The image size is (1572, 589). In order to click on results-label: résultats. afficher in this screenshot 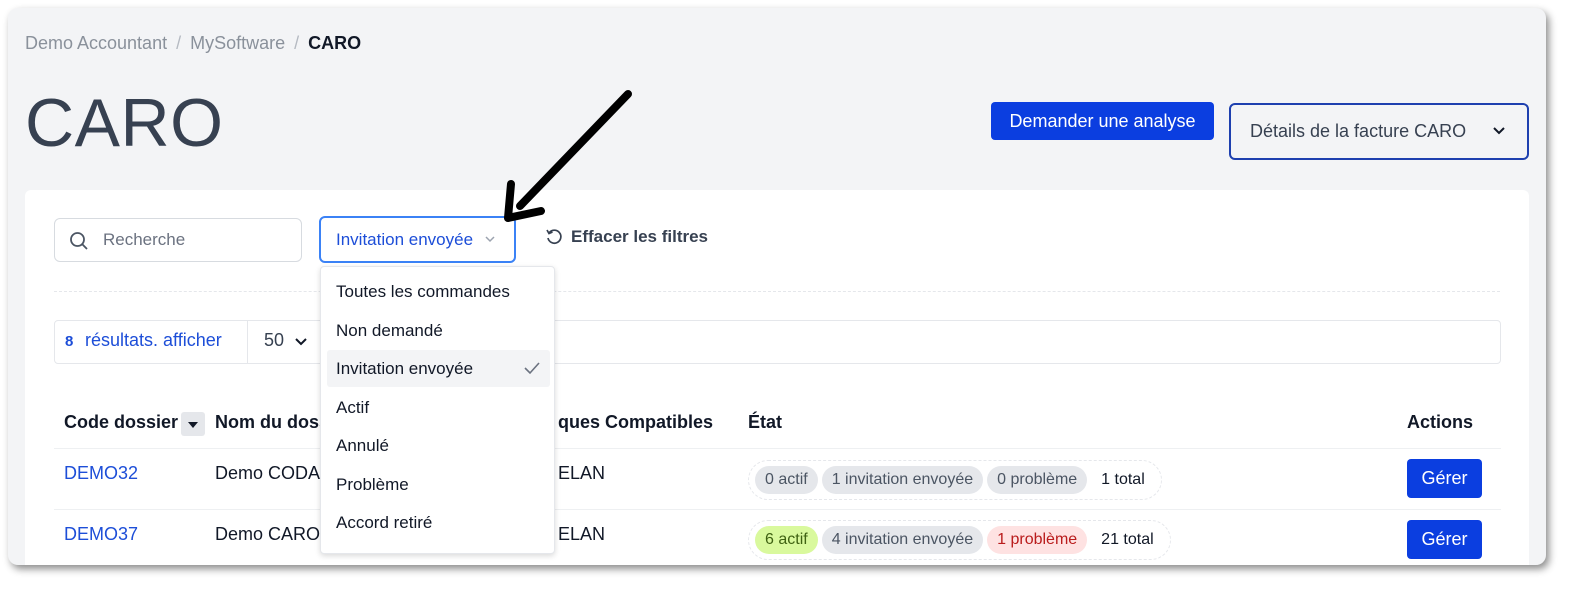, I will do `click(153, 340)`.